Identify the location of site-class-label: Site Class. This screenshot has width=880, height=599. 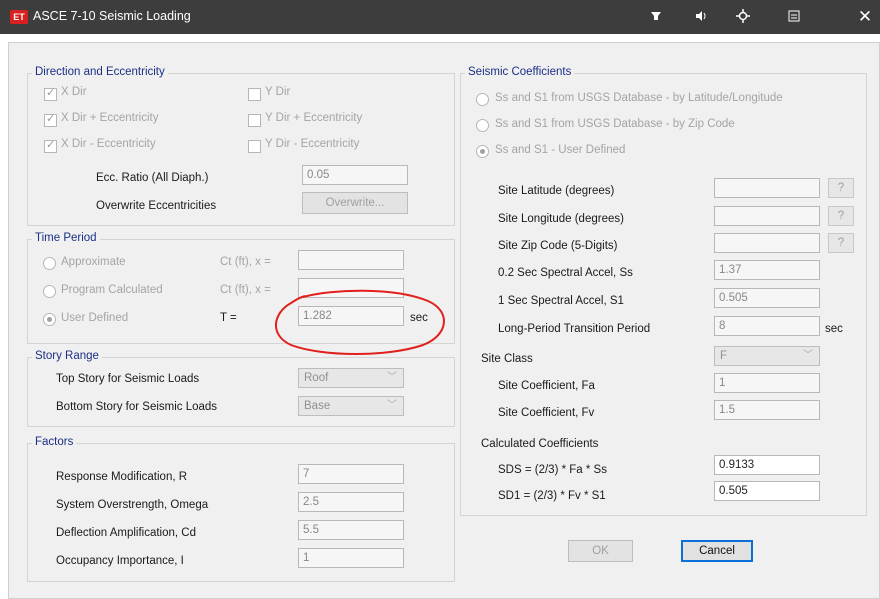
(507, 359).